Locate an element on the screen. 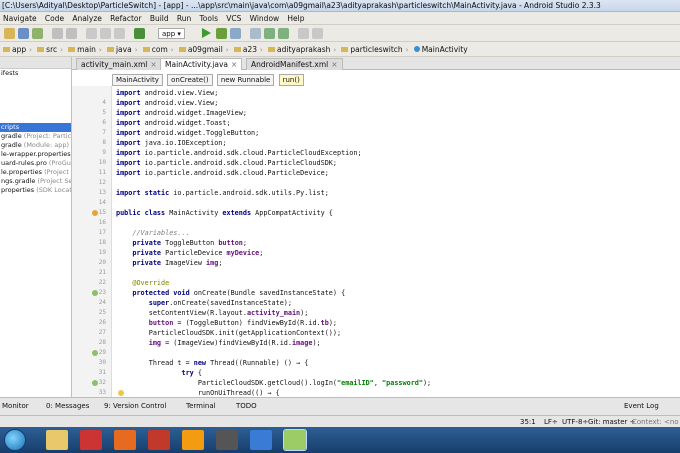  tree-item: ngs.gradle (Project Sett is located at coordinates (35, 181).